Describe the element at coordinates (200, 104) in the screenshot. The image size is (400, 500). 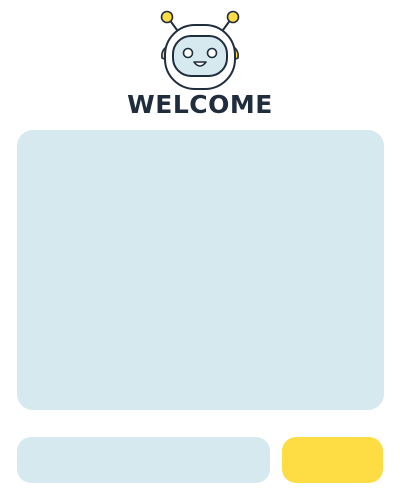
I see `page-title: WELCOME` at that location.